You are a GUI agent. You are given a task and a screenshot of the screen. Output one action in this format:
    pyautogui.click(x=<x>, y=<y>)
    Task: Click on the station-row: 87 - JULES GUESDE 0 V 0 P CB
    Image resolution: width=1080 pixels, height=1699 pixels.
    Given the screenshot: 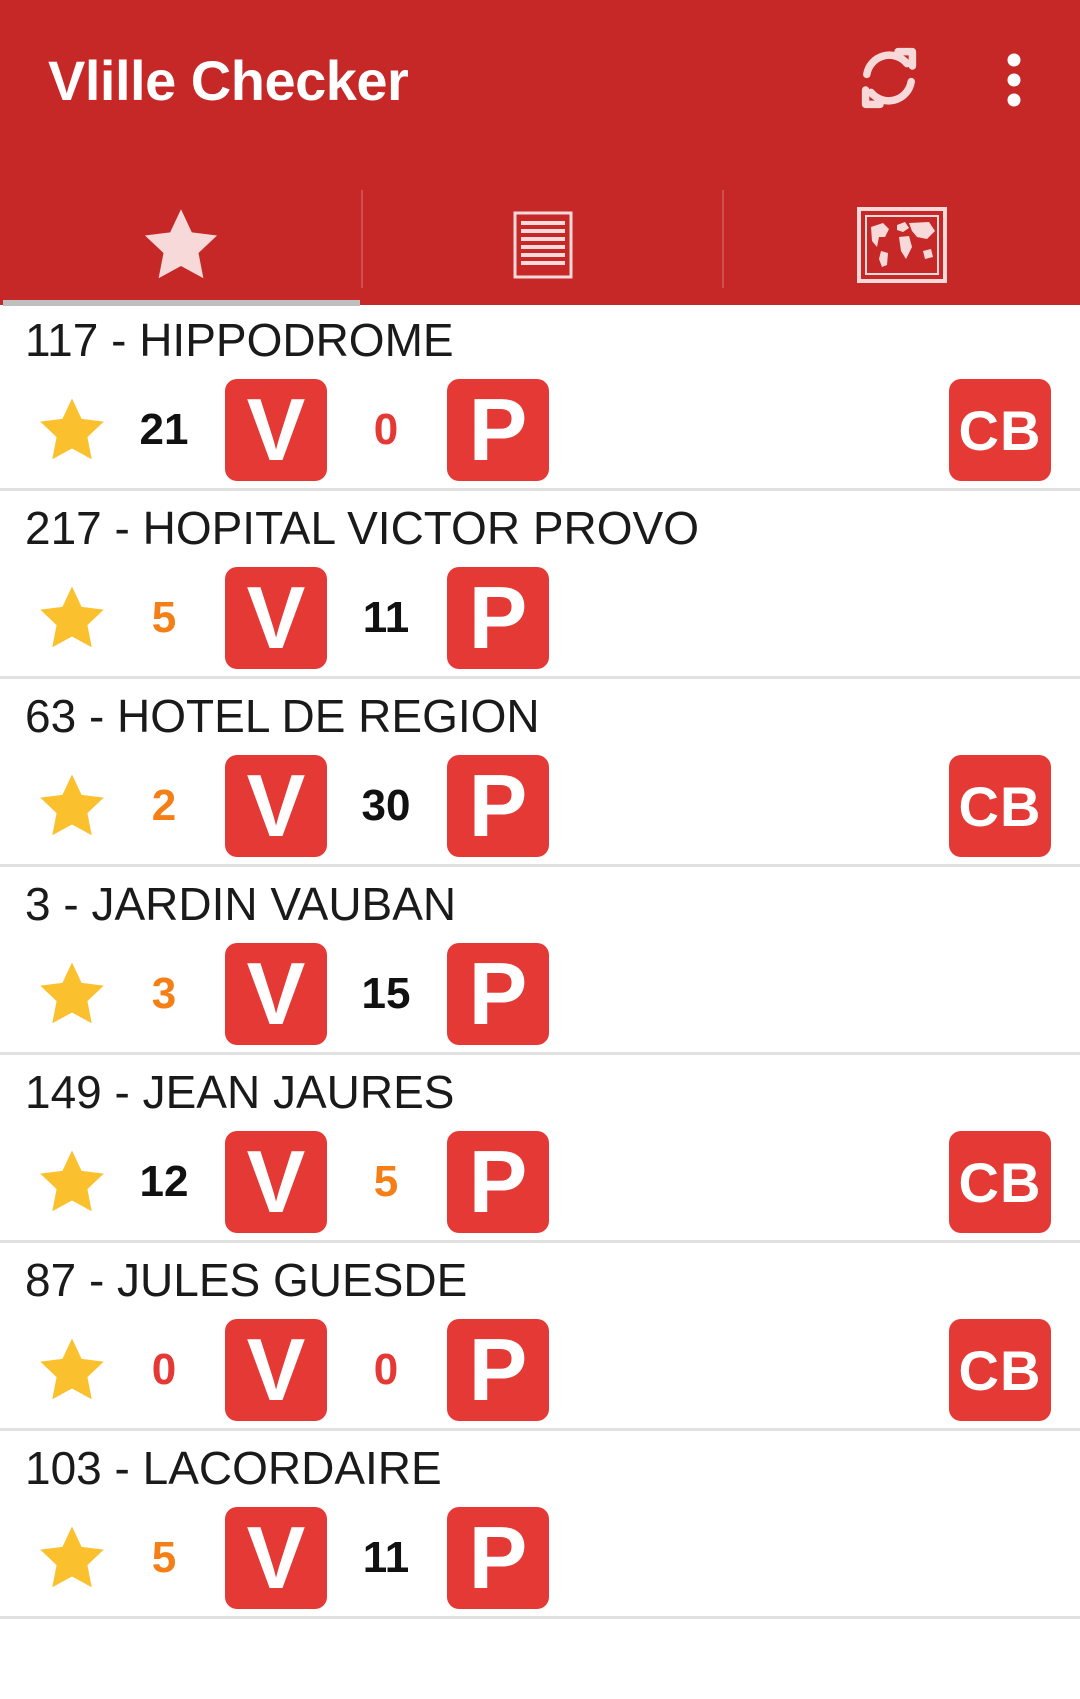 What is the action you would take?
    pyautogui.click(x=540, y=1337)
    